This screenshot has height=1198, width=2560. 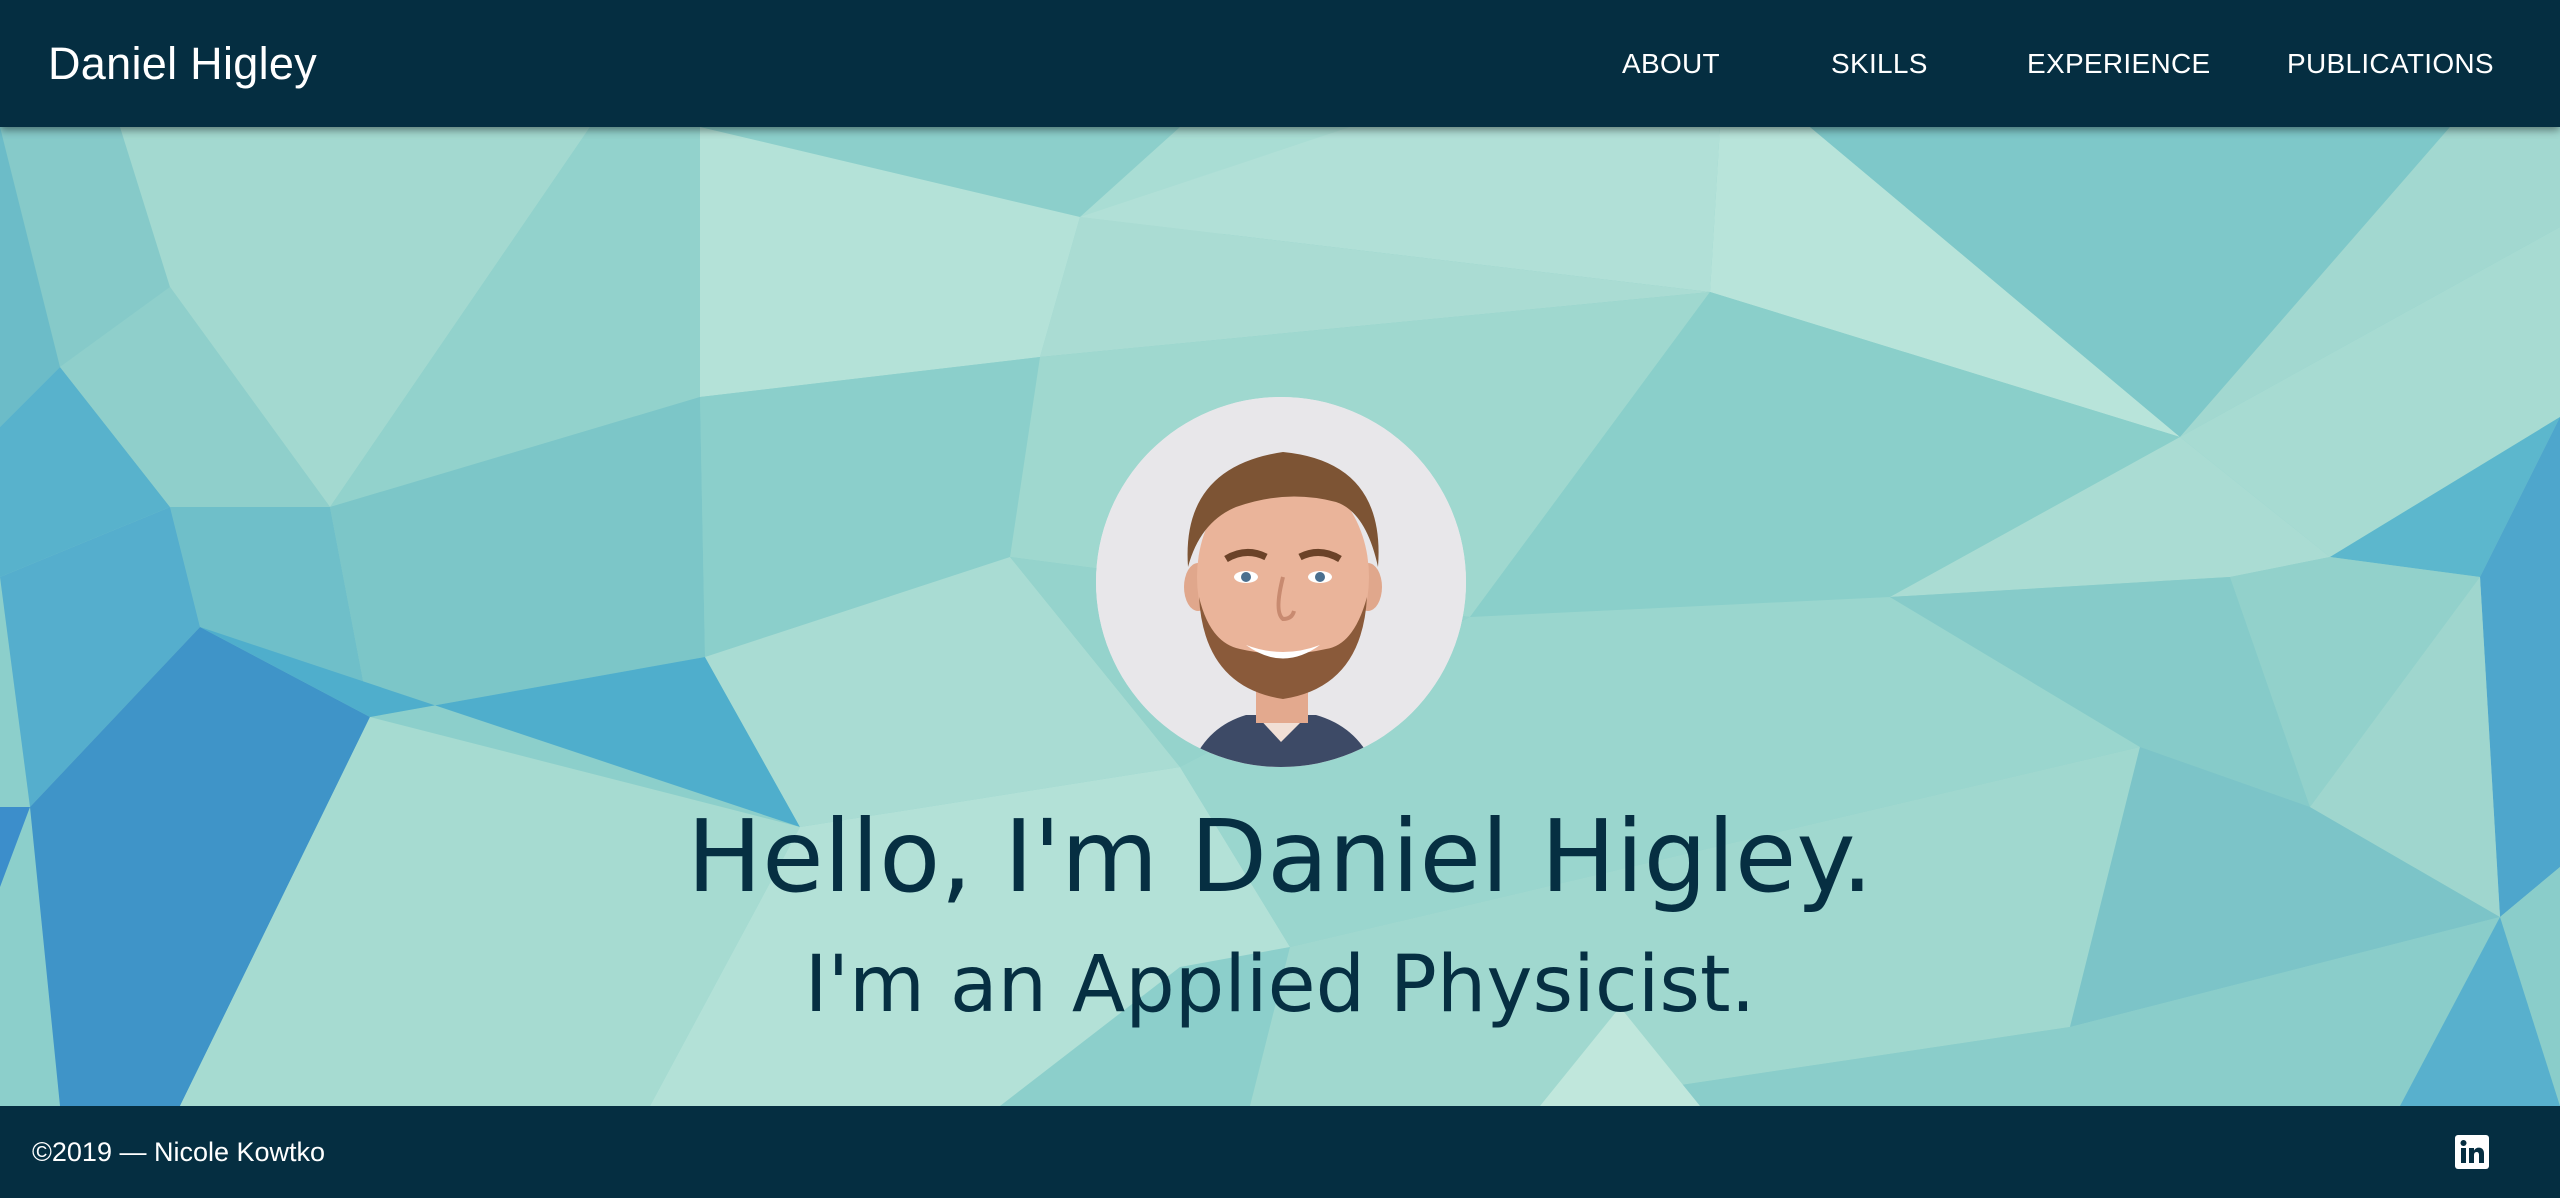 What do you see at coordinates (1280, 1152) in the screenshot?
I see `footer: ©2019 — Nicole Kowtko` at bounding box center [1280, 1152].